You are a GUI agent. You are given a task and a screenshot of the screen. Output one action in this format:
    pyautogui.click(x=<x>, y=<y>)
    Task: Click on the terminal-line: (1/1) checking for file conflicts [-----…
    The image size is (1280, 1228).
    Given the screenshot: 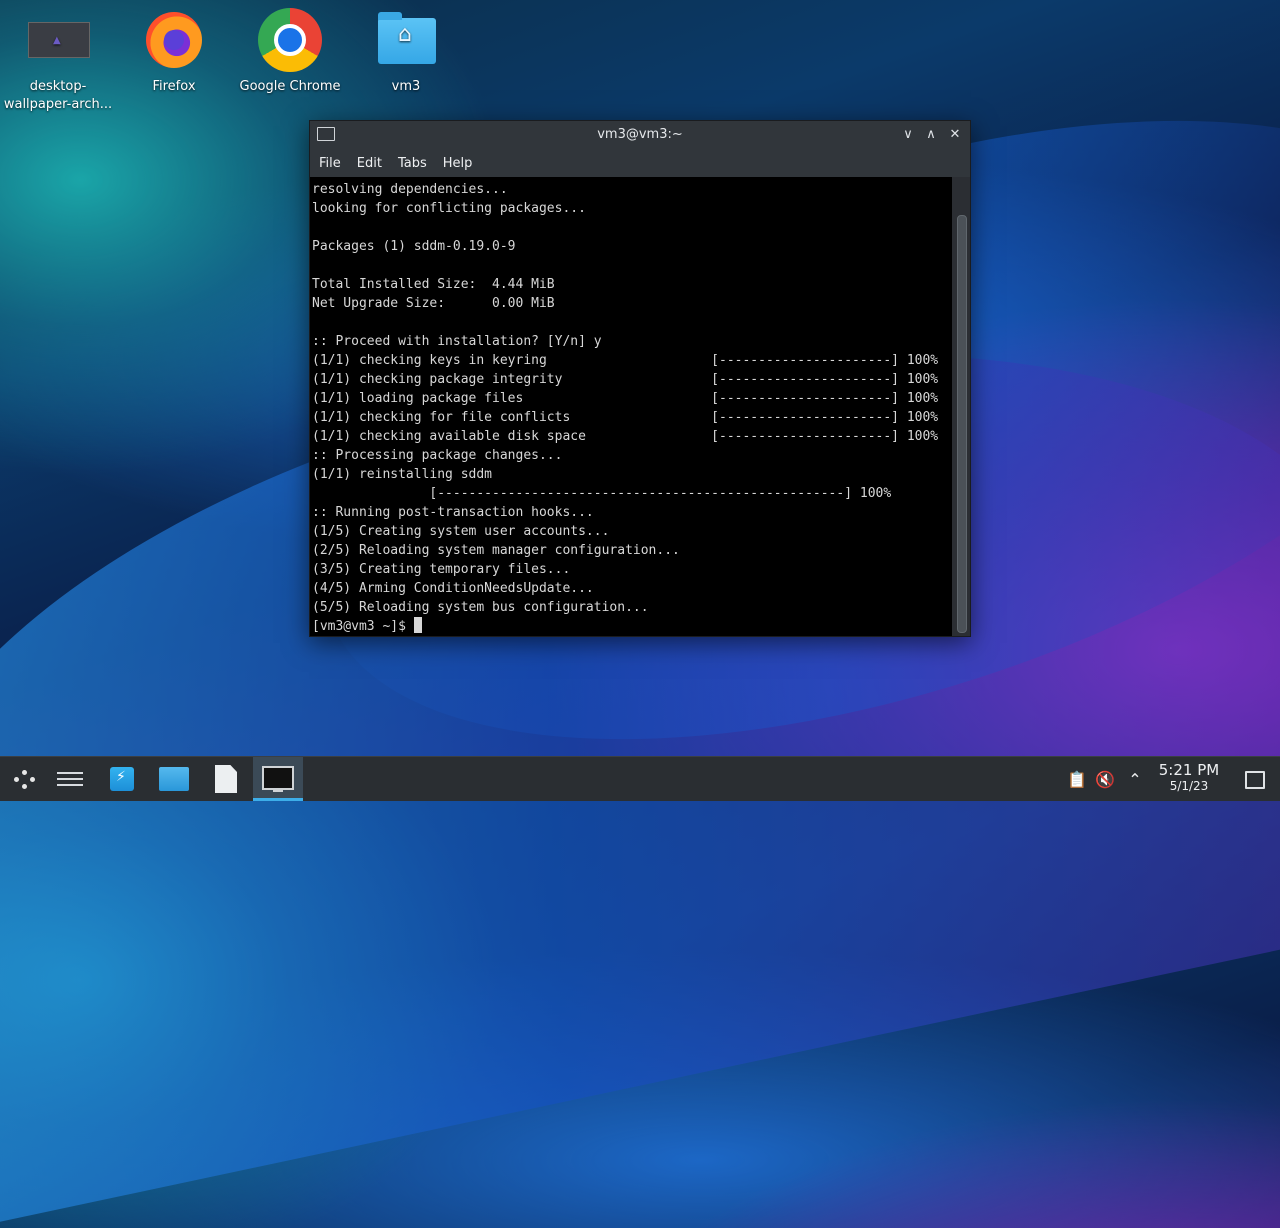 What is the action you would take?
    pyautogui.click(x=625, y=417)
    